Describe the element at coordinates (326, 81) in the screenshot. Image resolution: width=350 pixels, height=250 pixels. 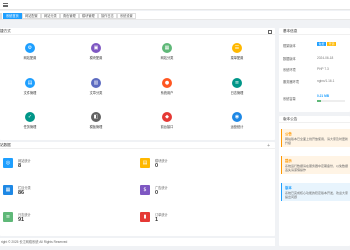
I see `info-server: nginx/1.16.1` at that location.